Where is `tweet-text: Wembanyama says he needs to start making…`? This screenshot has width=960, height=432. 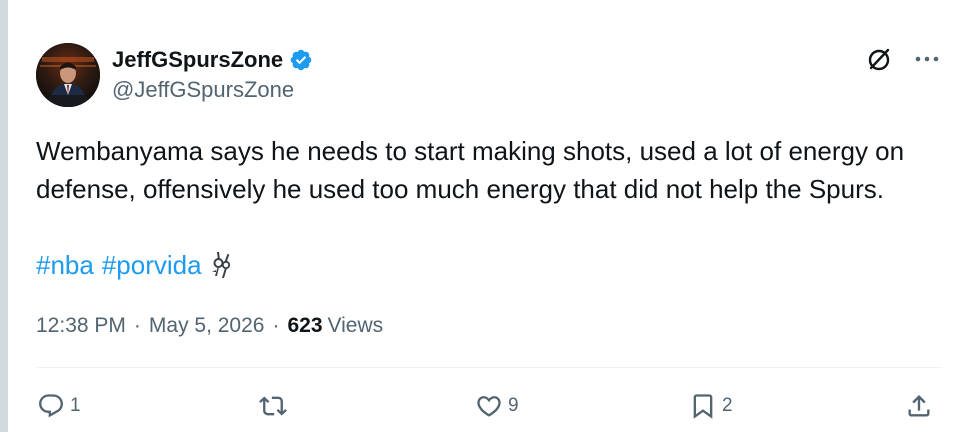
tweet-text: Wembanyama says he needs to start making… is located at coordinates (470, 170).